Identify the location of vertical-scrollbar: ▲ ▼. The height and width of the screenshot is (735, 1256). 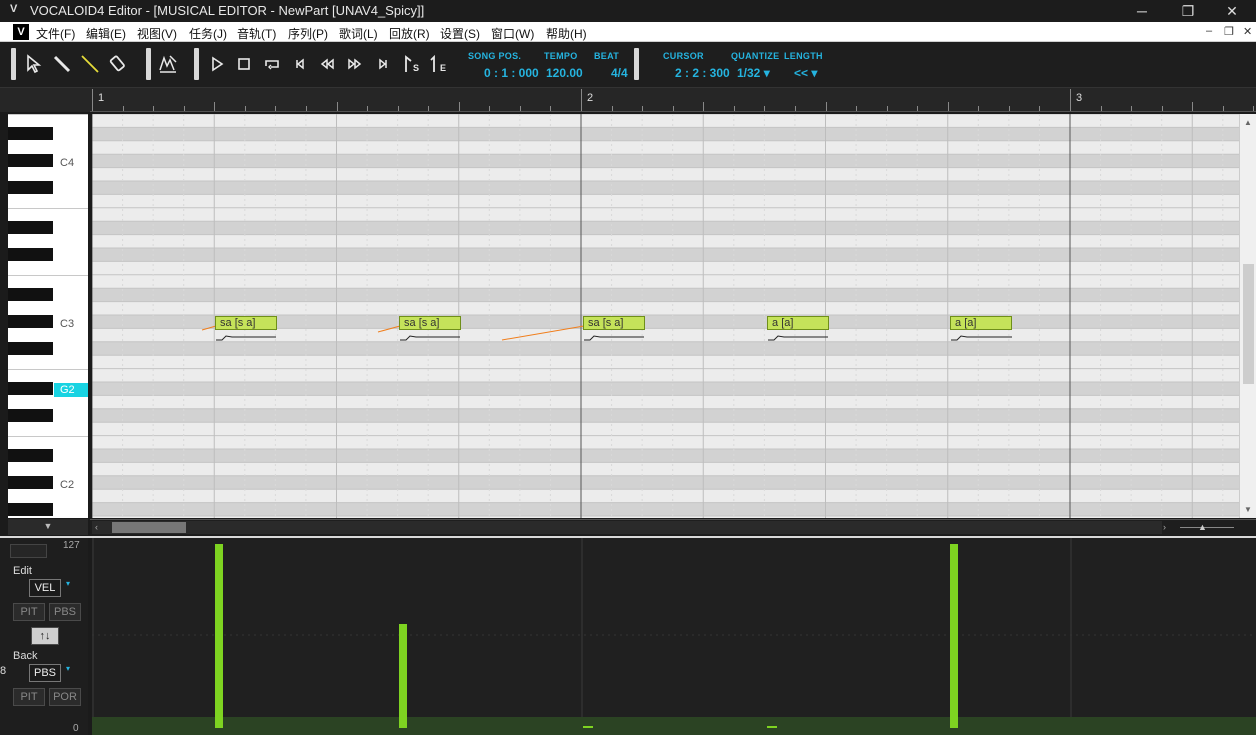
(1247, 316).